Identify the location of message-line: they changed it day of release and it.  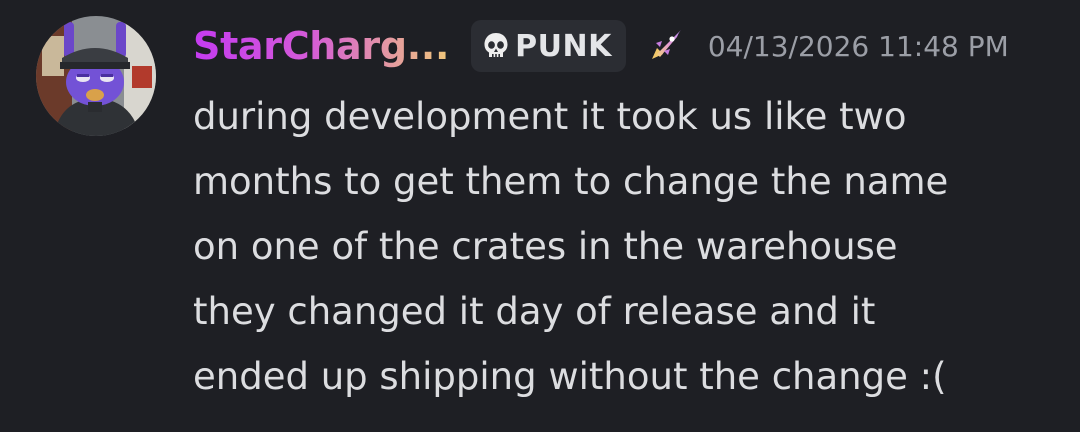
(534, 311).